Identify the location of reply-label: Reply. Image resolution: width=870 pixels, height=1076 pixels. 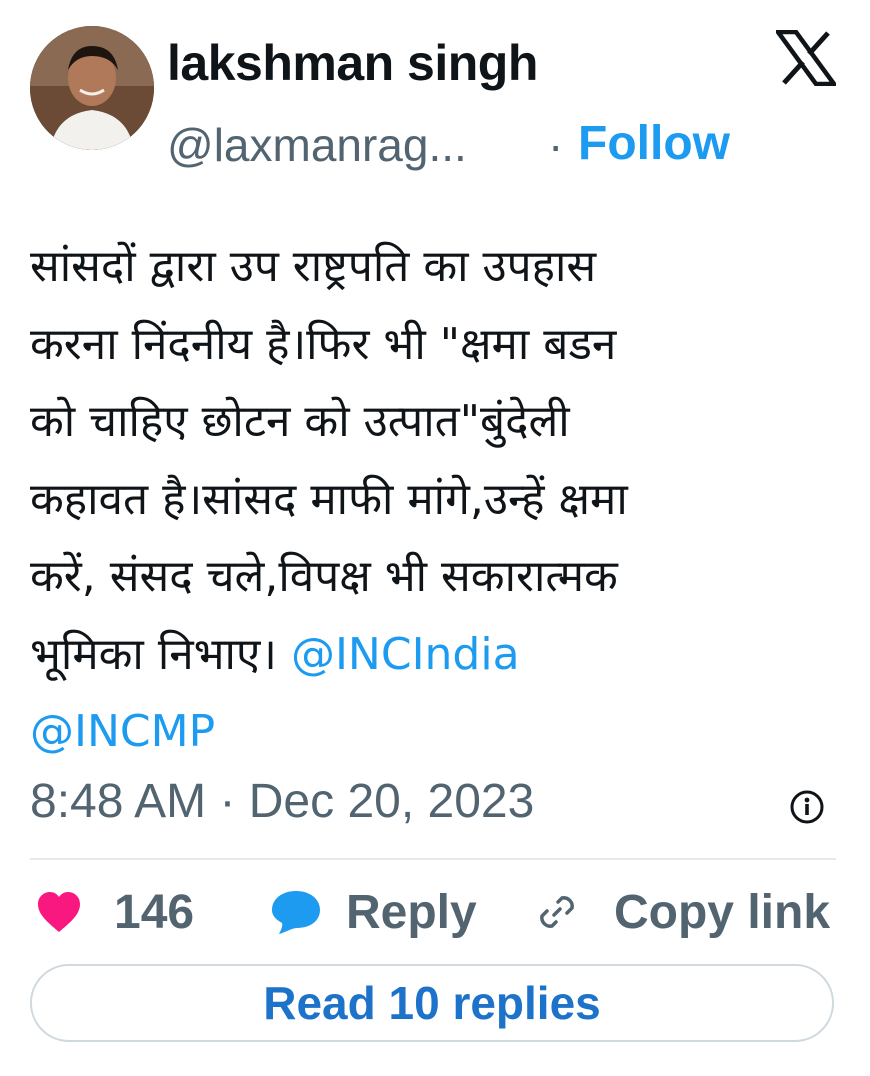
(411, 912).